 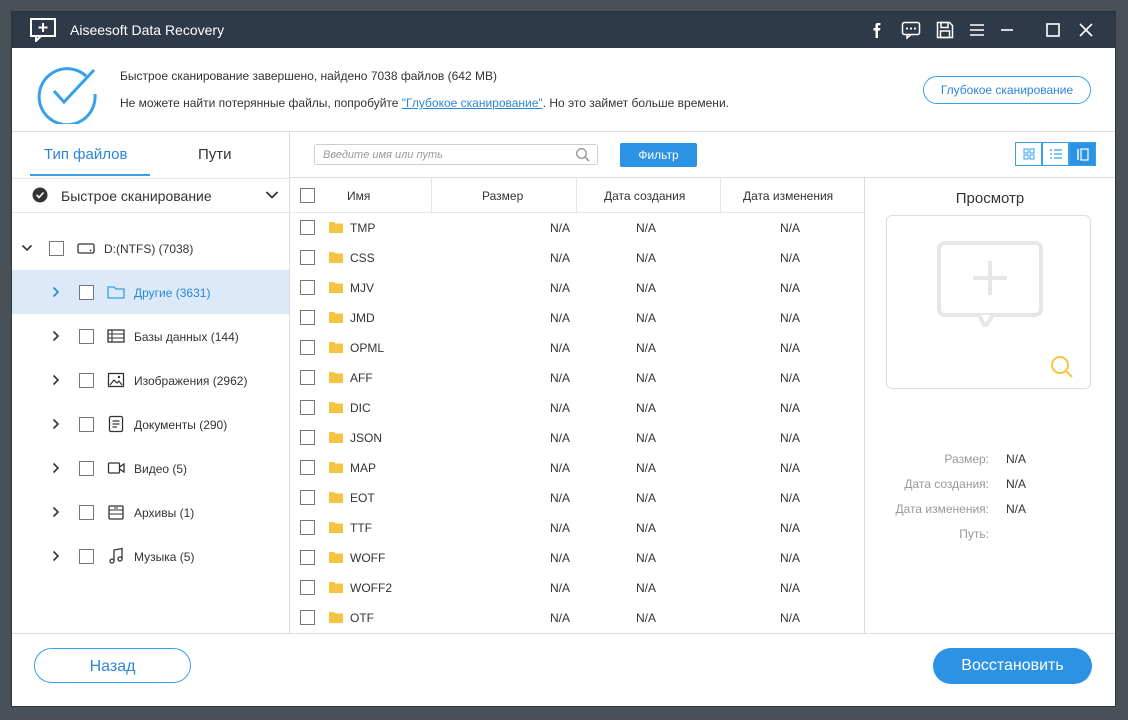 What do you see at coordinates (577, 407) in the screenshot?
I see `table-row: DIC N/A N/A N/A` at bounding box center [577, 407].